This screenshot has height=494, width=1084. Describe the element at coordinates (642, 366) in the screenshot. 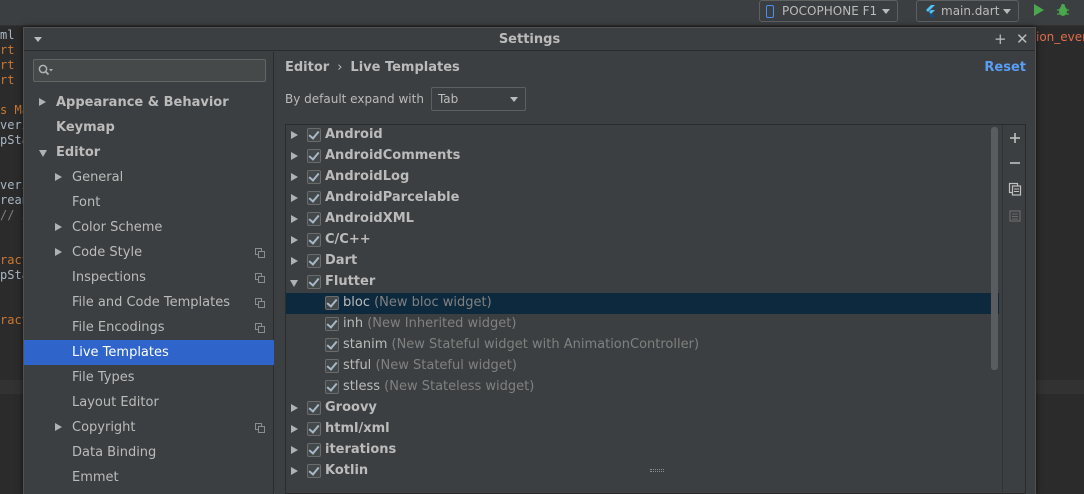

I see `template-item: stful (New Stateful widget)` at that location.